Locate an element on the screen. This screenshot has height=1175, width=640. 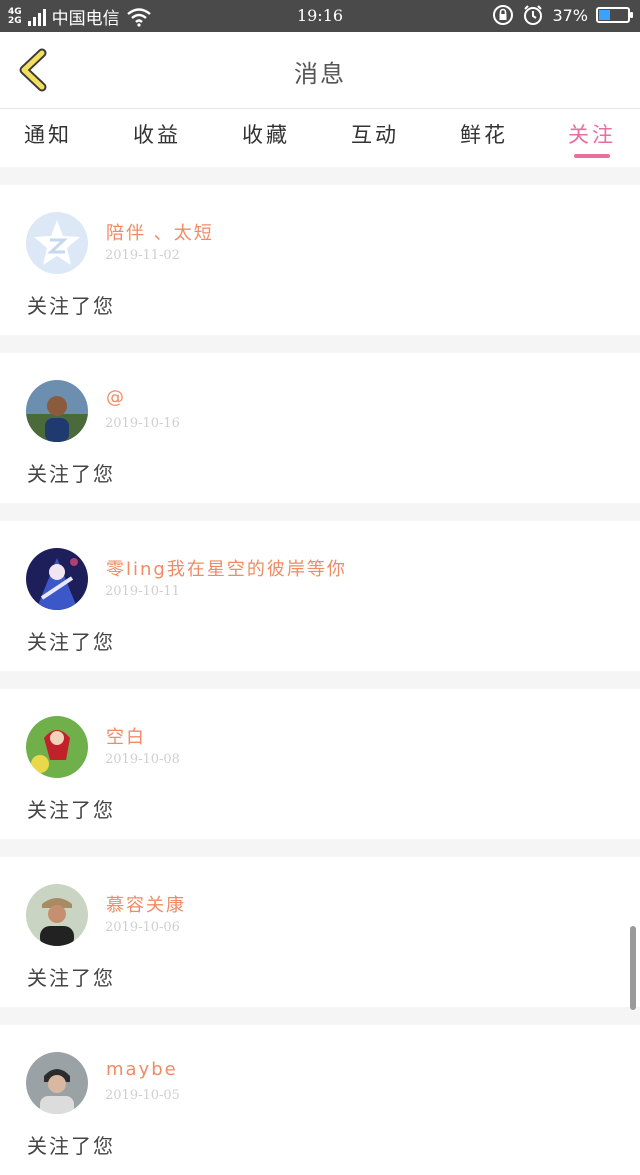
anime-girl-avatar-icon is located at coordinates (57, 747).